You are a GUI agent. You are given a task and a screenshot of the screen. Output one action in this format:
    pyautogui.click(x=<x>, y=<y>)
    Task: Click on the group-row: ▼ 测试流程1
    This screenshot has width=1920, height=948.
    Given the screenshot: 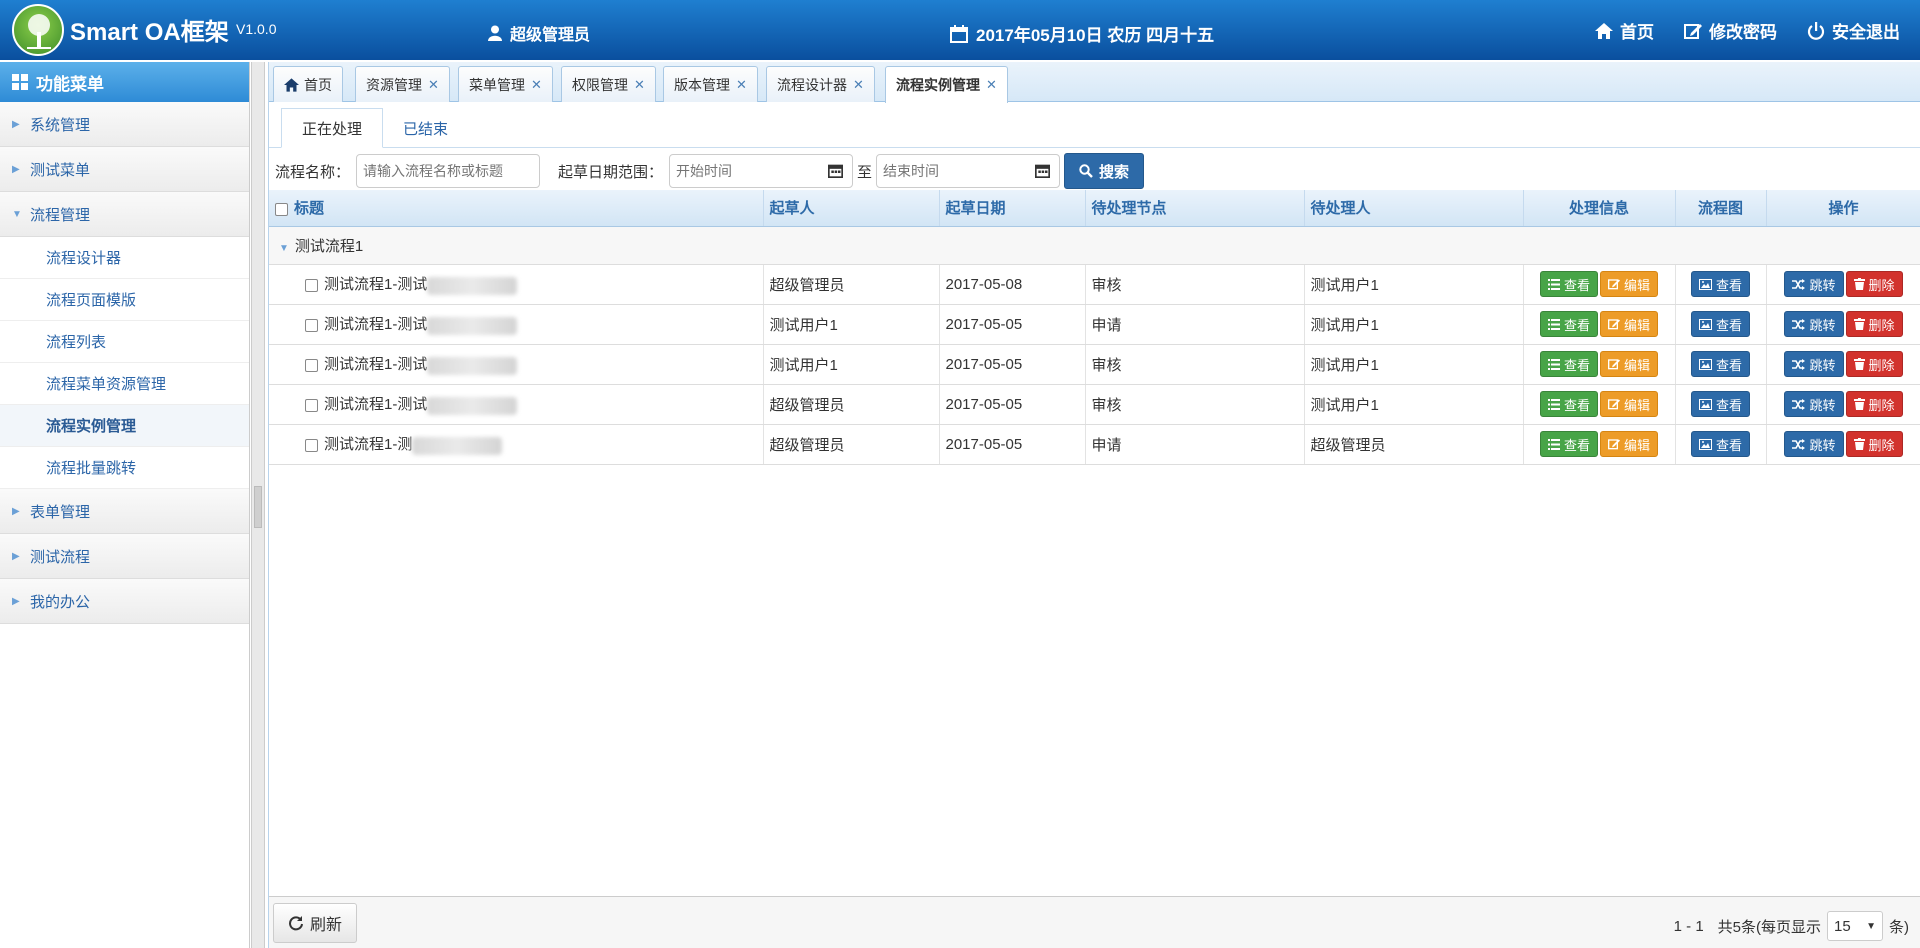 What is the action you would take?
    pyautogui.click(x=1094, y=245)
    